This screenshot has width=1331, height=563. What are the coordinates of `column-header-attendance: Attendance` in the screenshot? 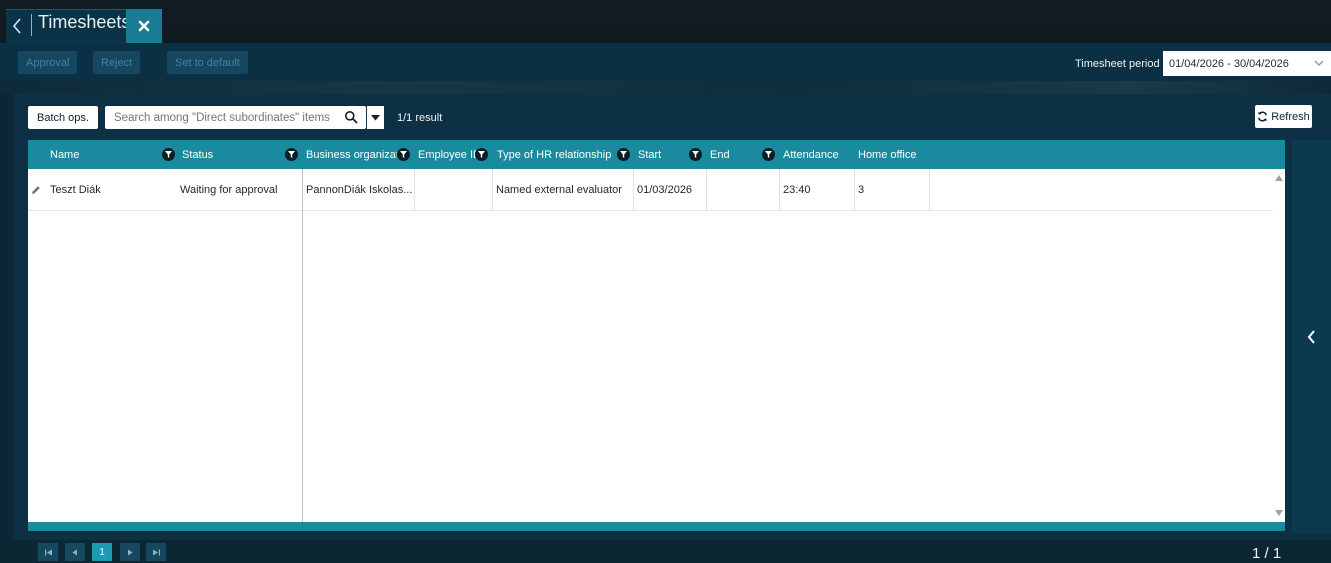 It's located at (818, 154).